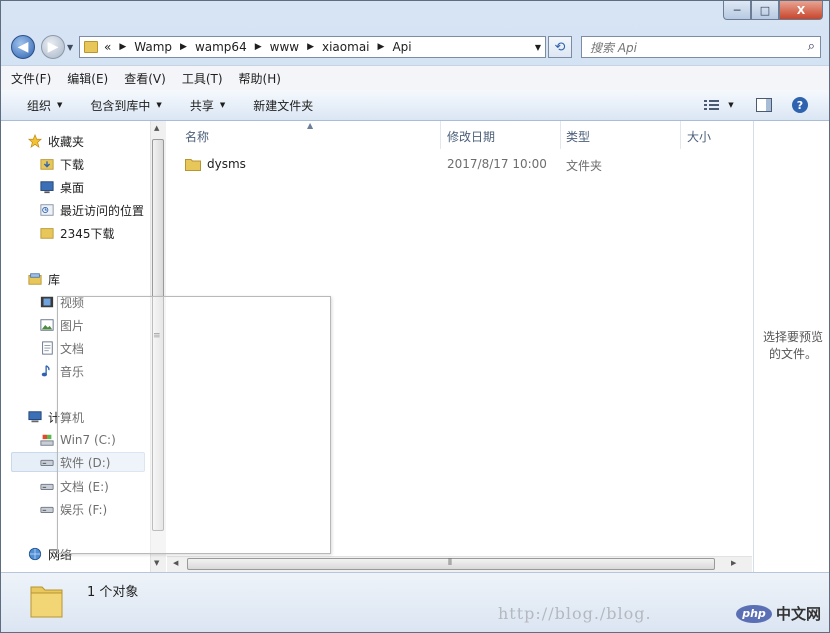 This screenshot has height=633, width=830. I want to click on item-count: 1 个对象, so click(113, 592).